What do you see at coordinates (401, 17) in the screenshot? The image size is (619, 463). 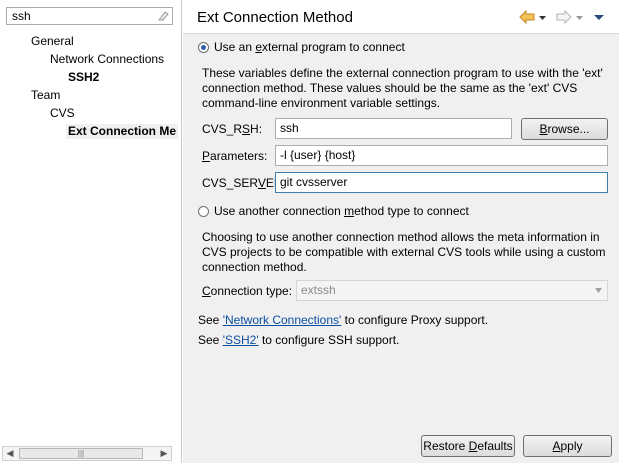 I see `page-header: Ext Connection Method` at bounding box center [401, 17].